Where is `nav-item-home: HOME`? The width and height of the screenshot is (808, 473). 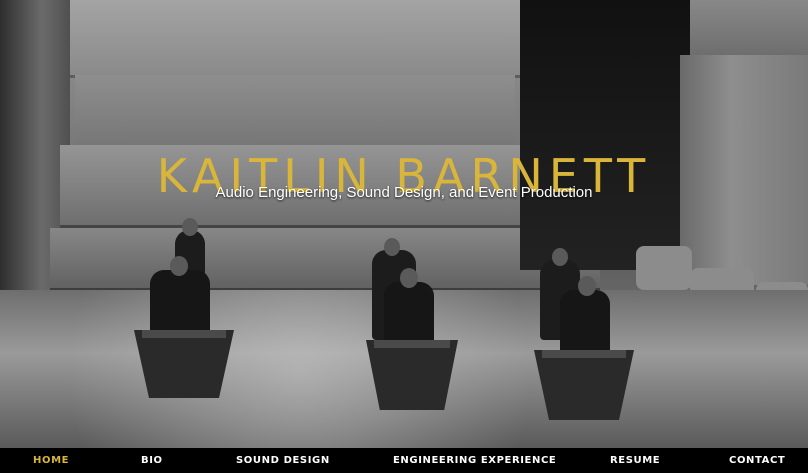 nav-item-home: HOME is located at coordinates (51, 460).